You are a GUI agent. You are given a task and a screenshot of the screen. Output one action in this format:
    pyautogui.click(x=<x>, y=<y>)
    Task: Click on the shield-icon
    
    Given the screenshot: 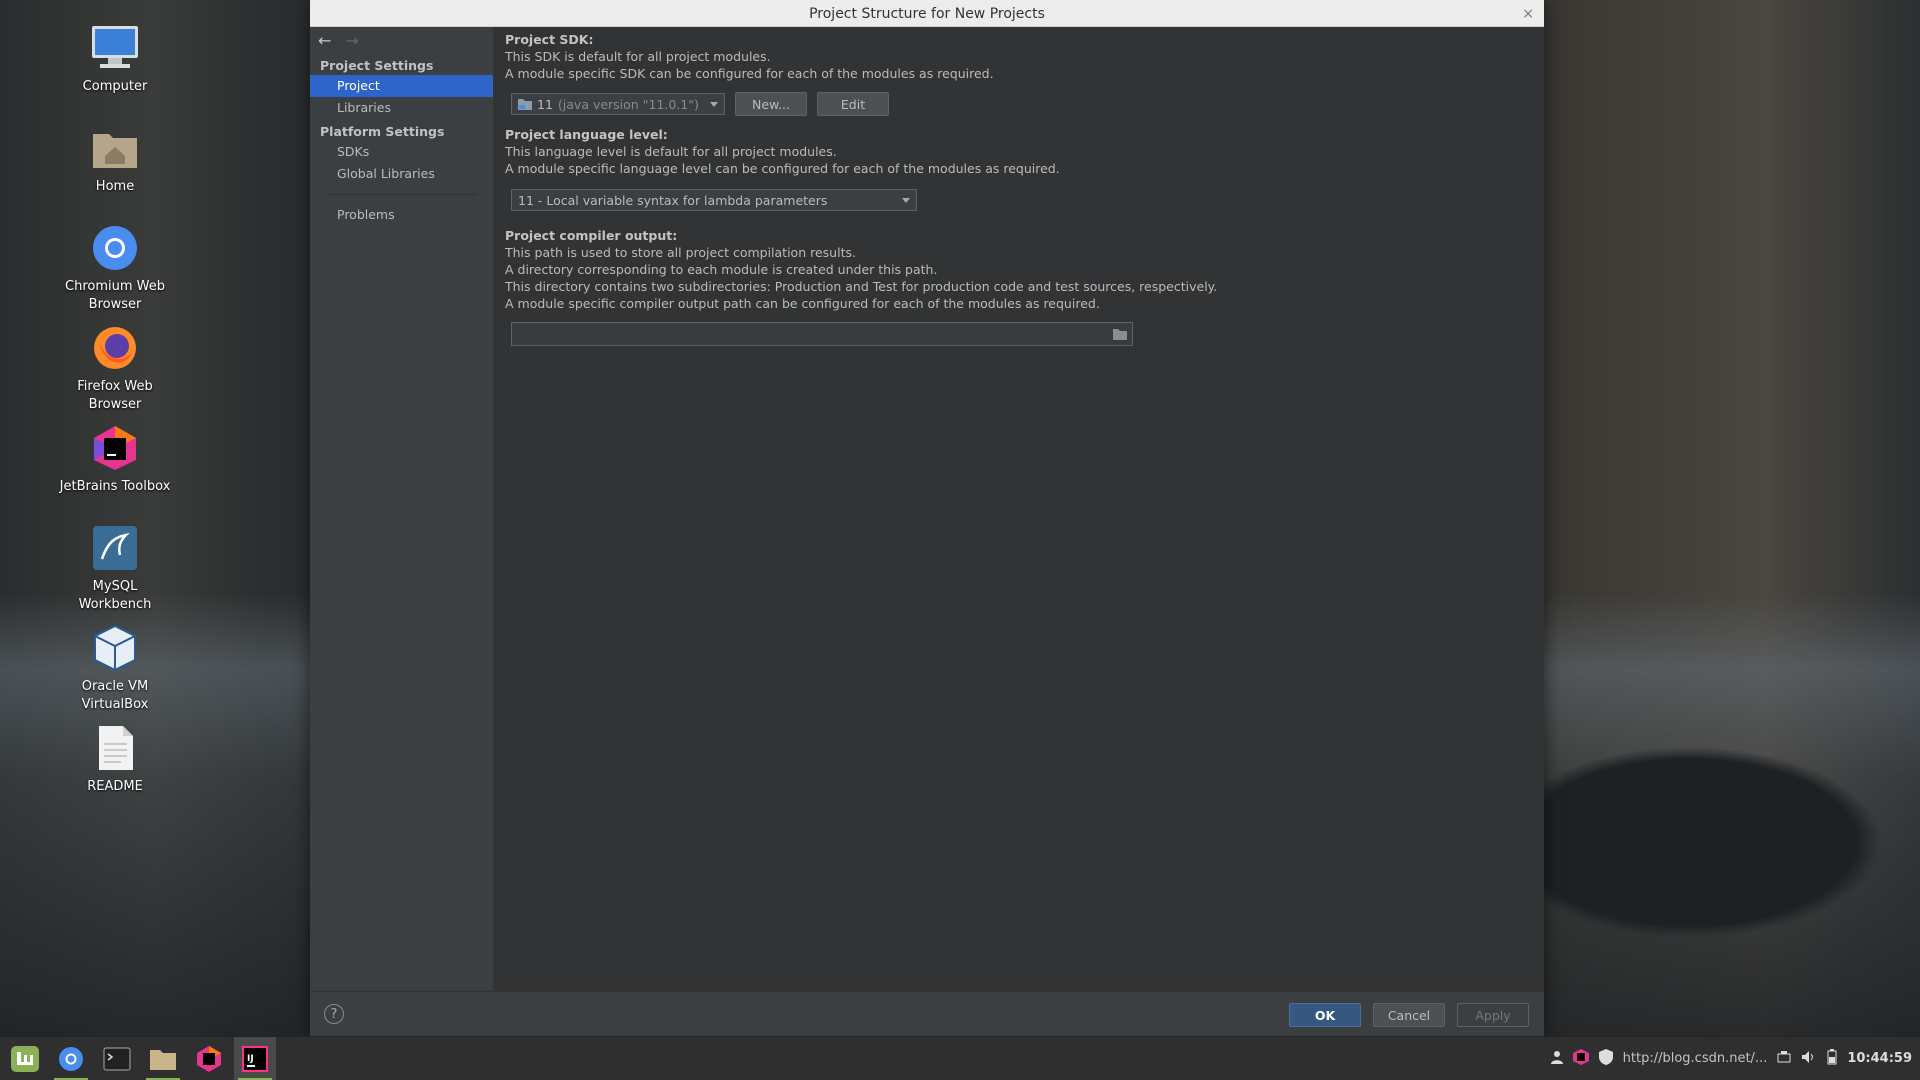 What is the action you would take?
    pyautogui.click(x=1605, y=1058)
    